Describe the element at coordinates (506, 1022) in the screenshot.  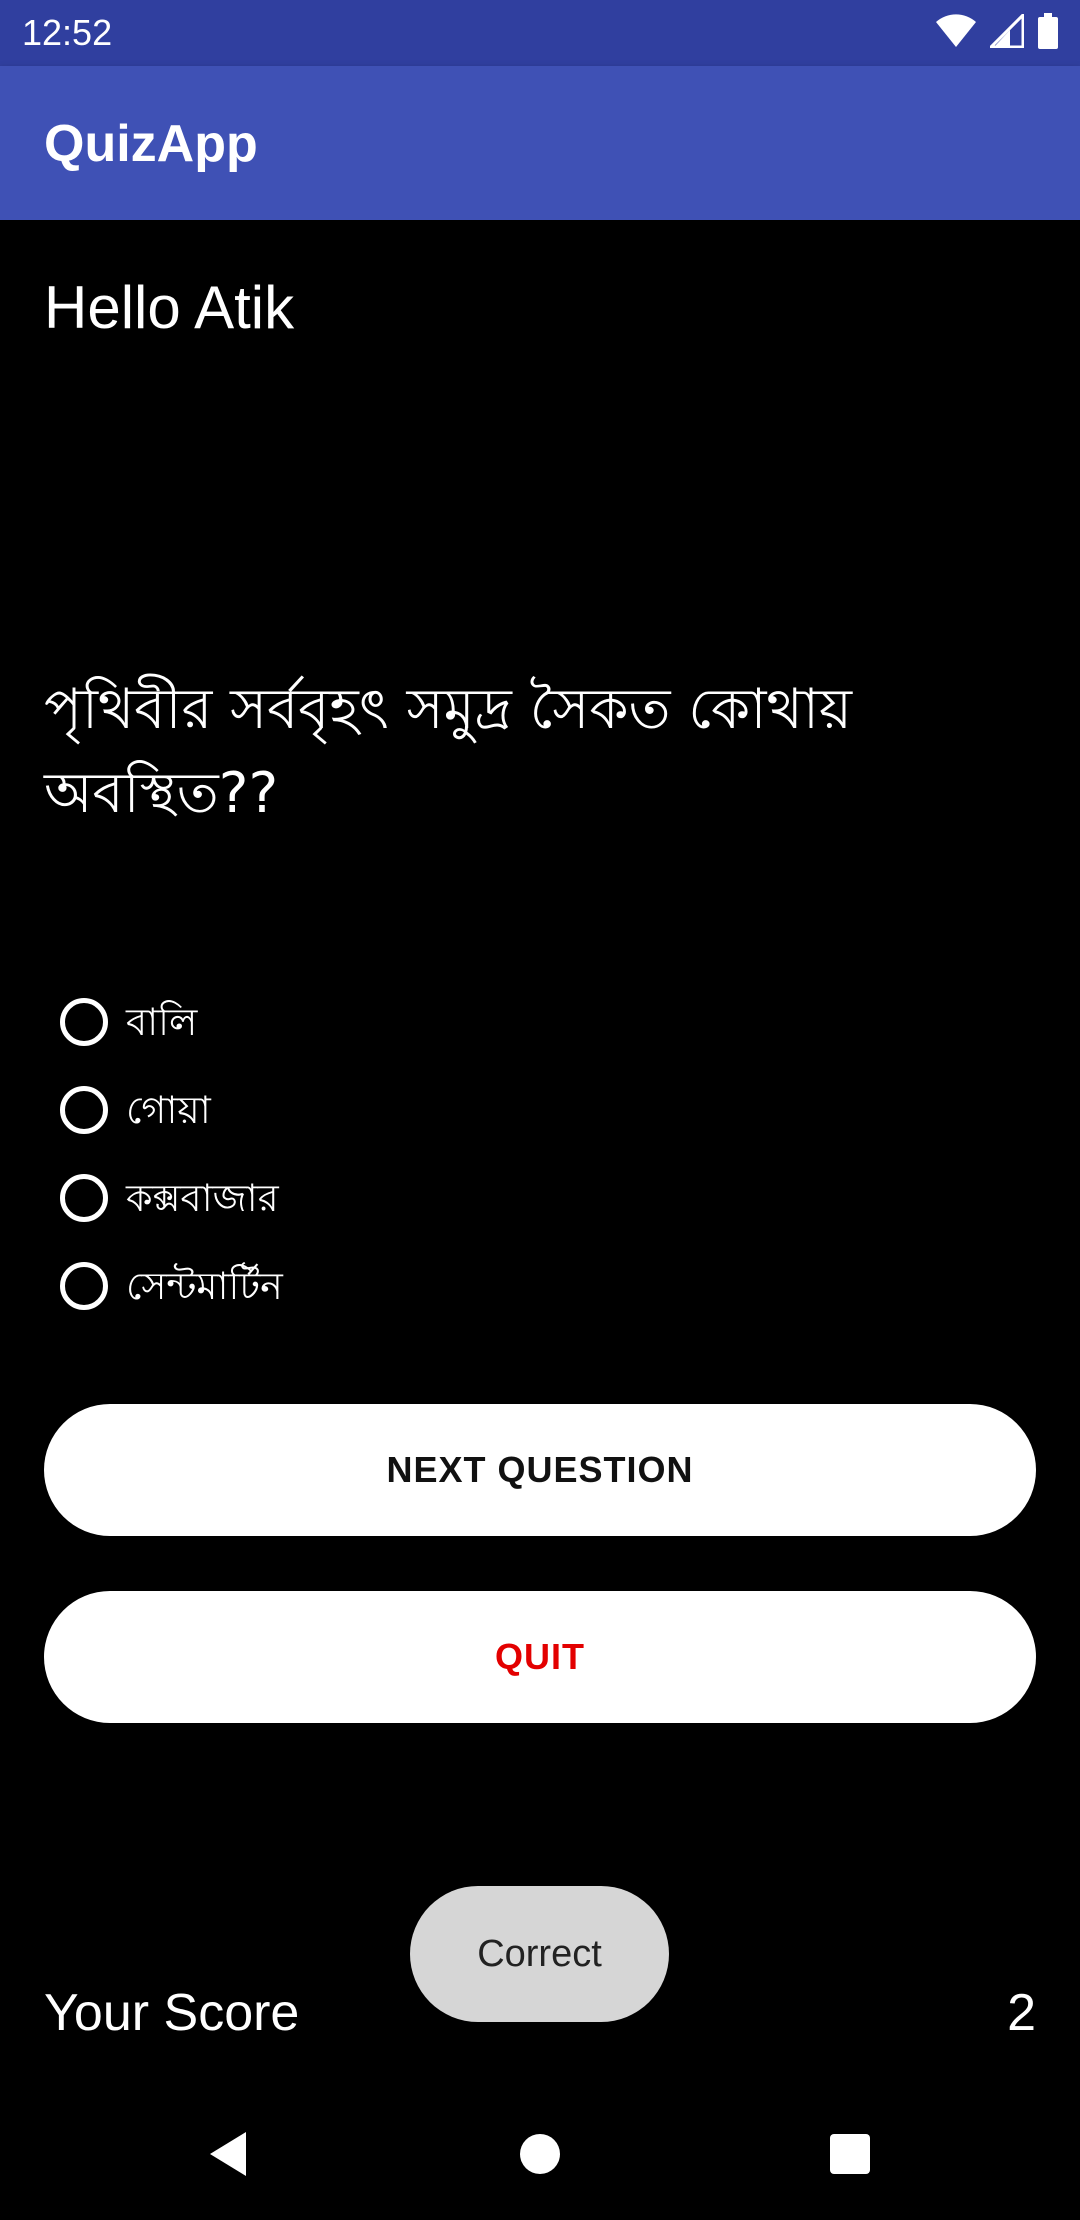
I see `answer-option: বালি` at that location.